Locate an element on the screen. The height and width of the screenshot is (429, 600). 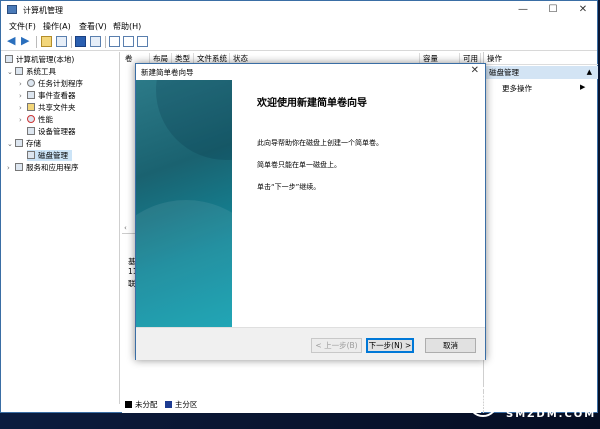
tree-event-viewer-label: 事件查看器 is located at coordinates (57, 95).